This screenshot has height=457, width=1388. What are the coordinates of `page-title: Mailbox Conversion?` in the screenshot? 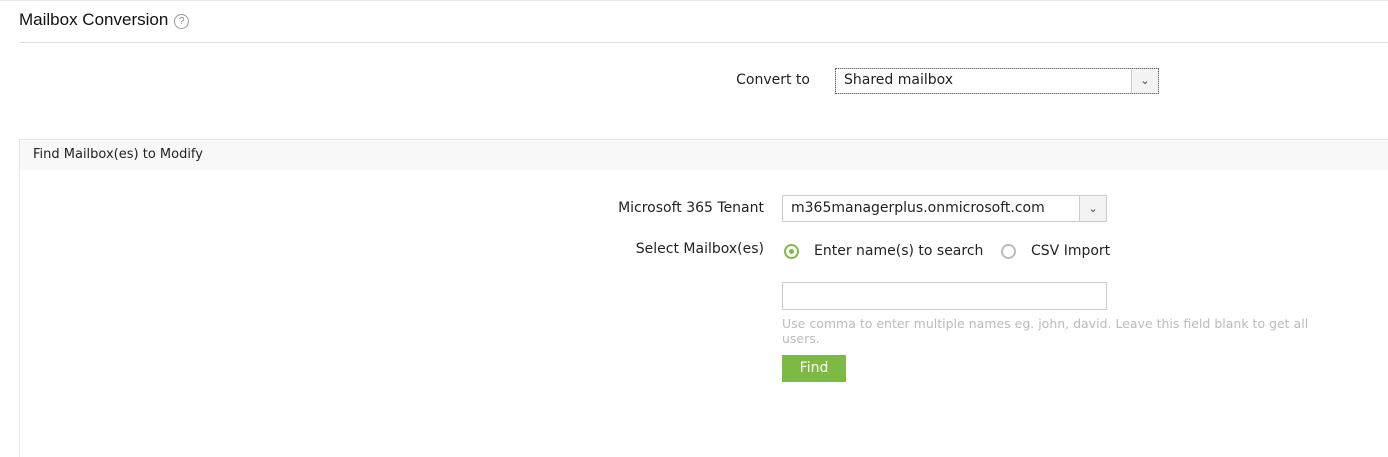 It's located at (104, 20).